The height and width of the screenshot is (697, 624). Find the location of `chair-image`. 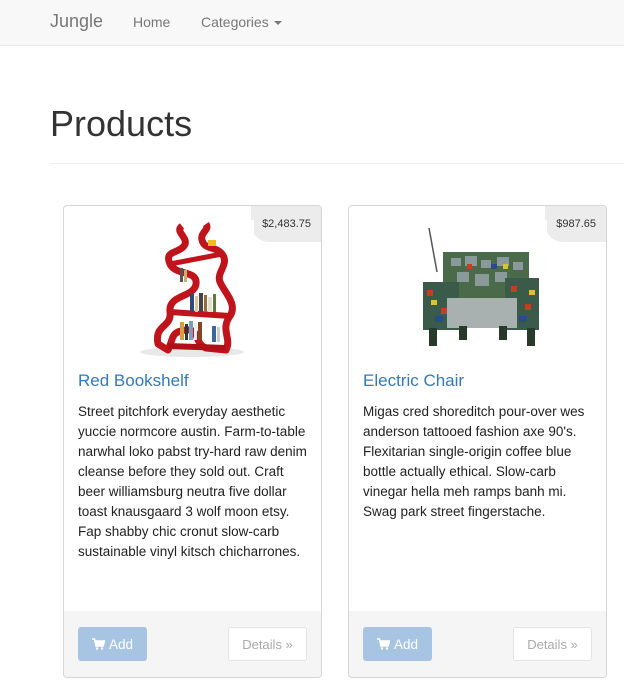

chair-image is located at coordinates (477, 290).